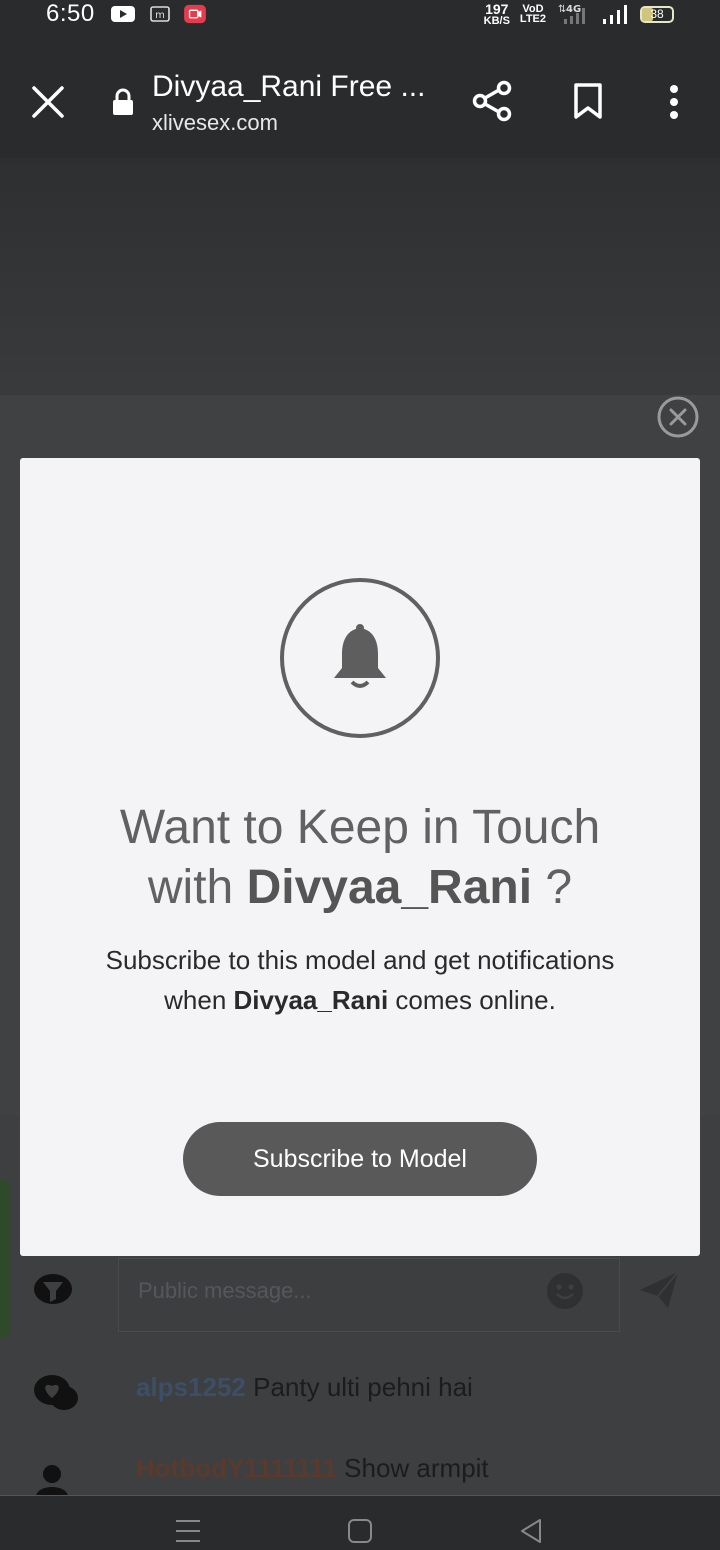 The image size is (720, 1550). I want to click on status-time: 6:50, so click(70, 13).